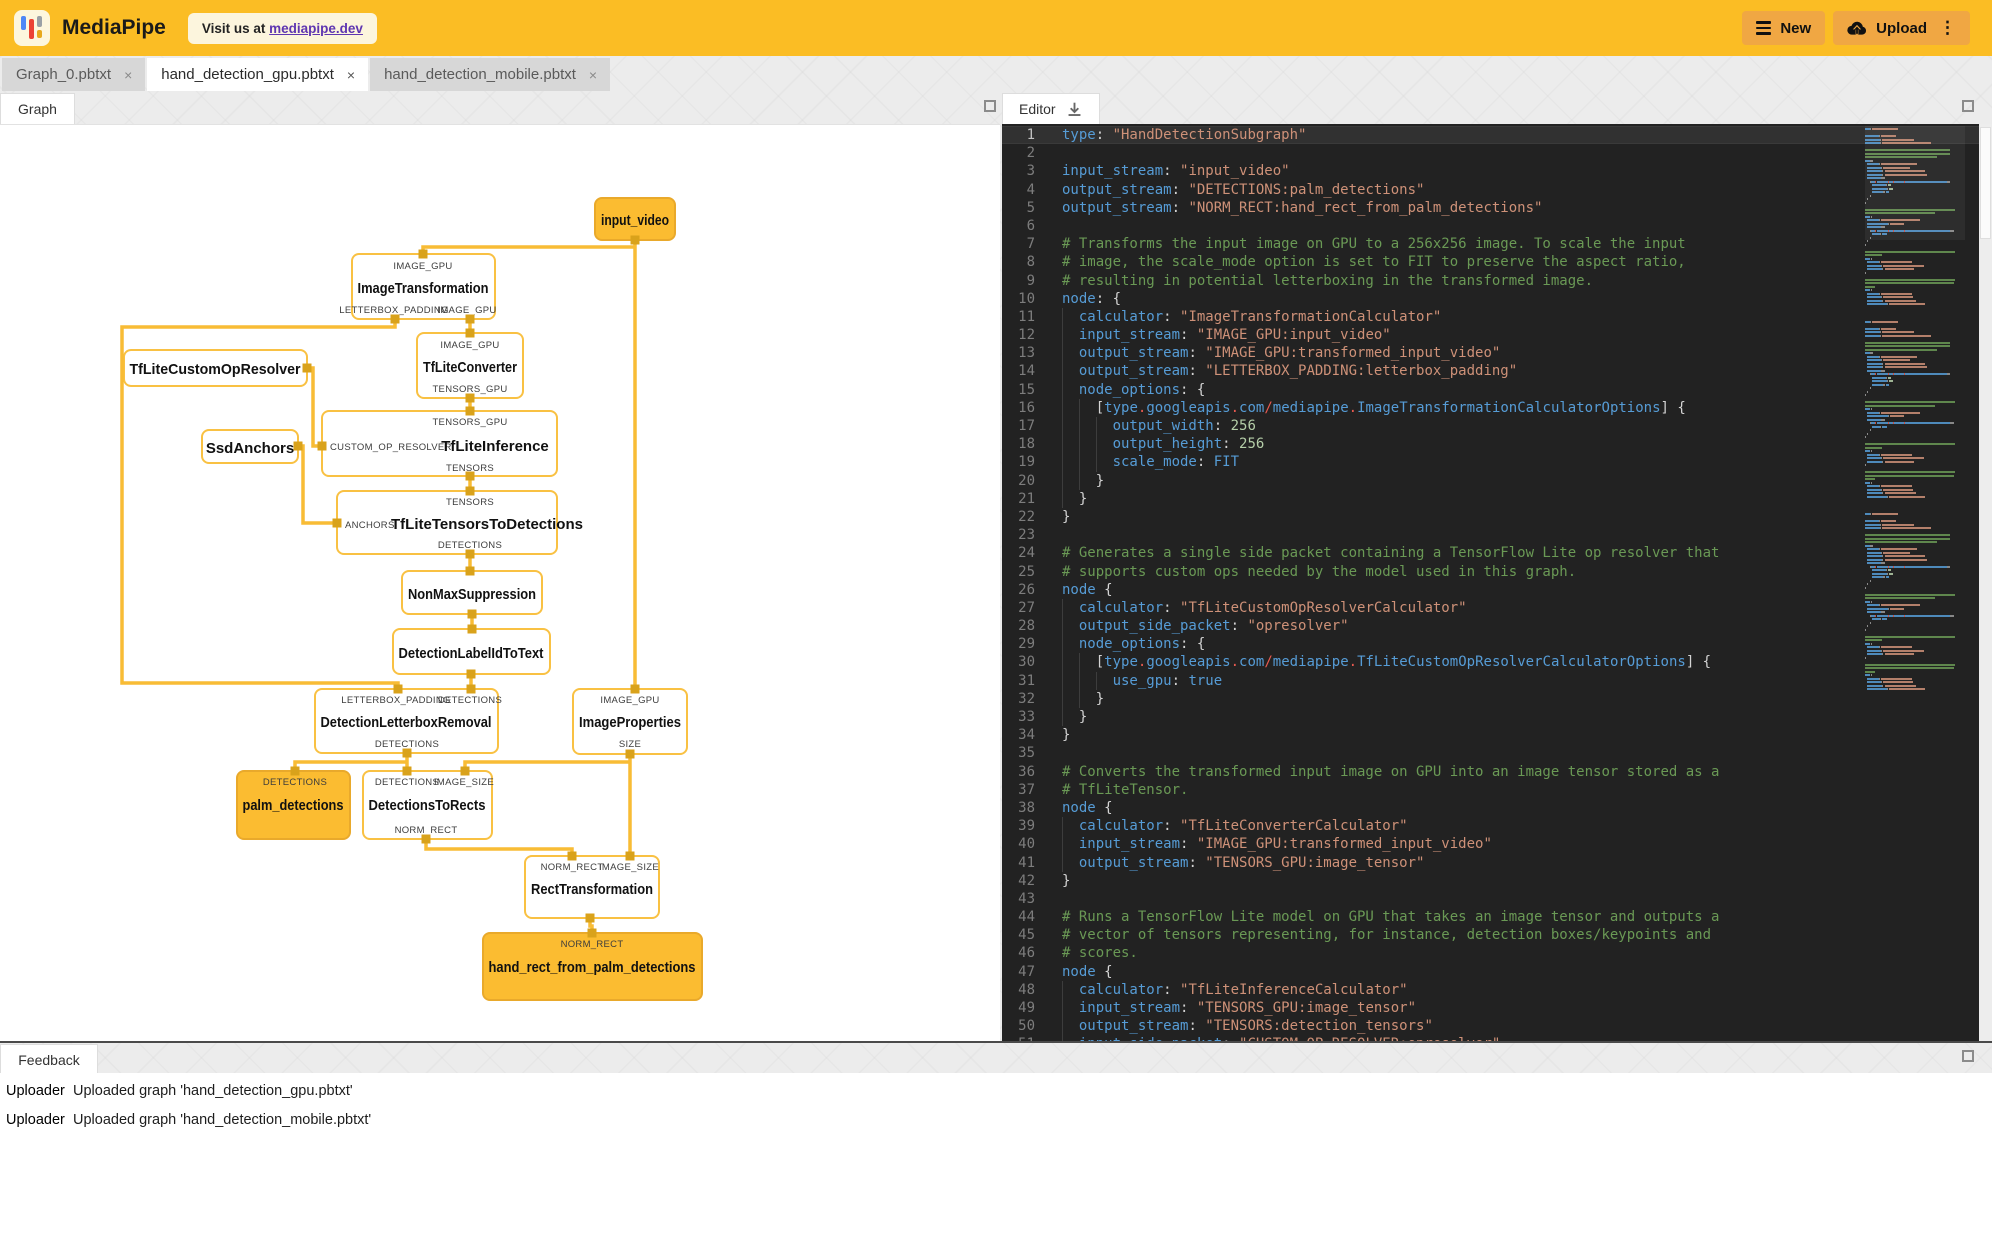  Describe the element at coordinates (258, 74) in the screenshot. I see `file-tab-hand_detection_gpu.pbtxt: hand_detection_gpu.pbtxt ×` at that location.